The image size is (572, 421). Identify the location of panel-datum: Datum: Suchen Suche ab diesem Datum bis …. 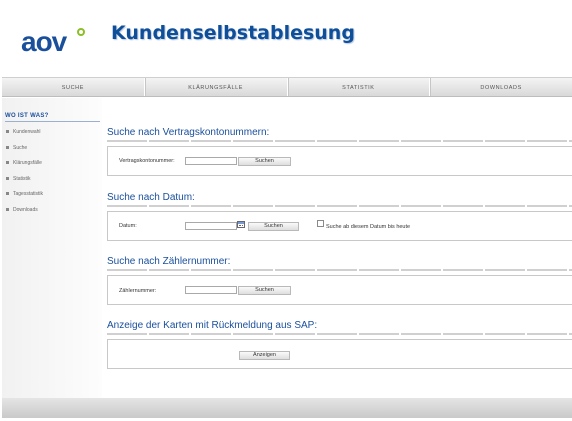
(339, 226).